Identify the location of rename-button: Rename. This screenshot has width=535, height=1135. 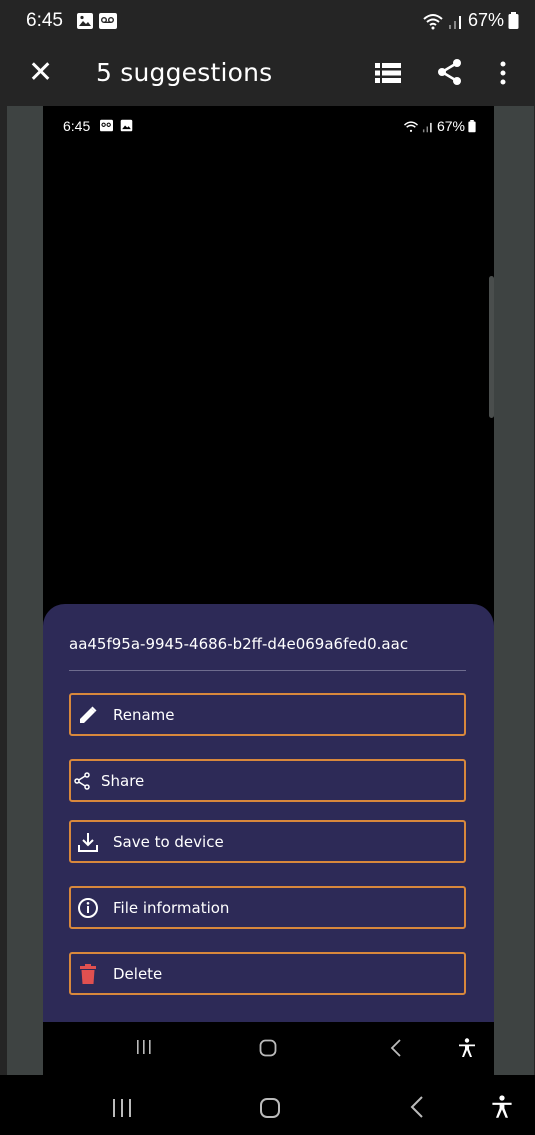
(267, 714).